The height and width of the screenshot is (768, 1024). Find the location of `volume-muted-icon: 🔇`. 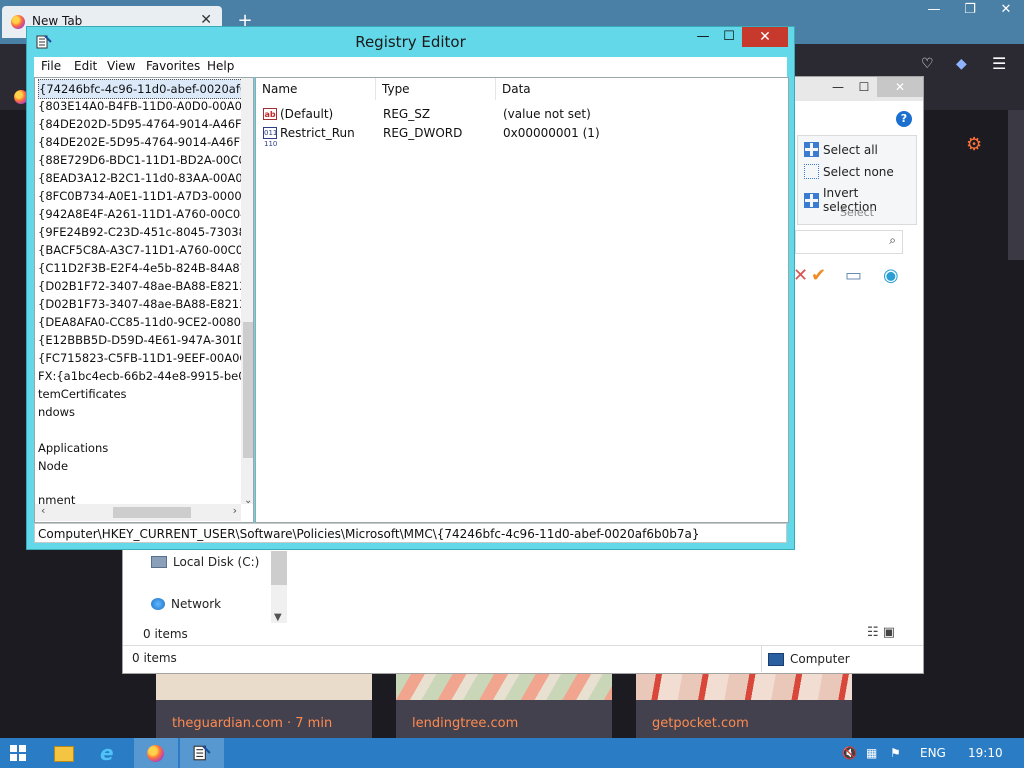

volume-muted-icon: 🔇 is located at coordinates (849, 753).